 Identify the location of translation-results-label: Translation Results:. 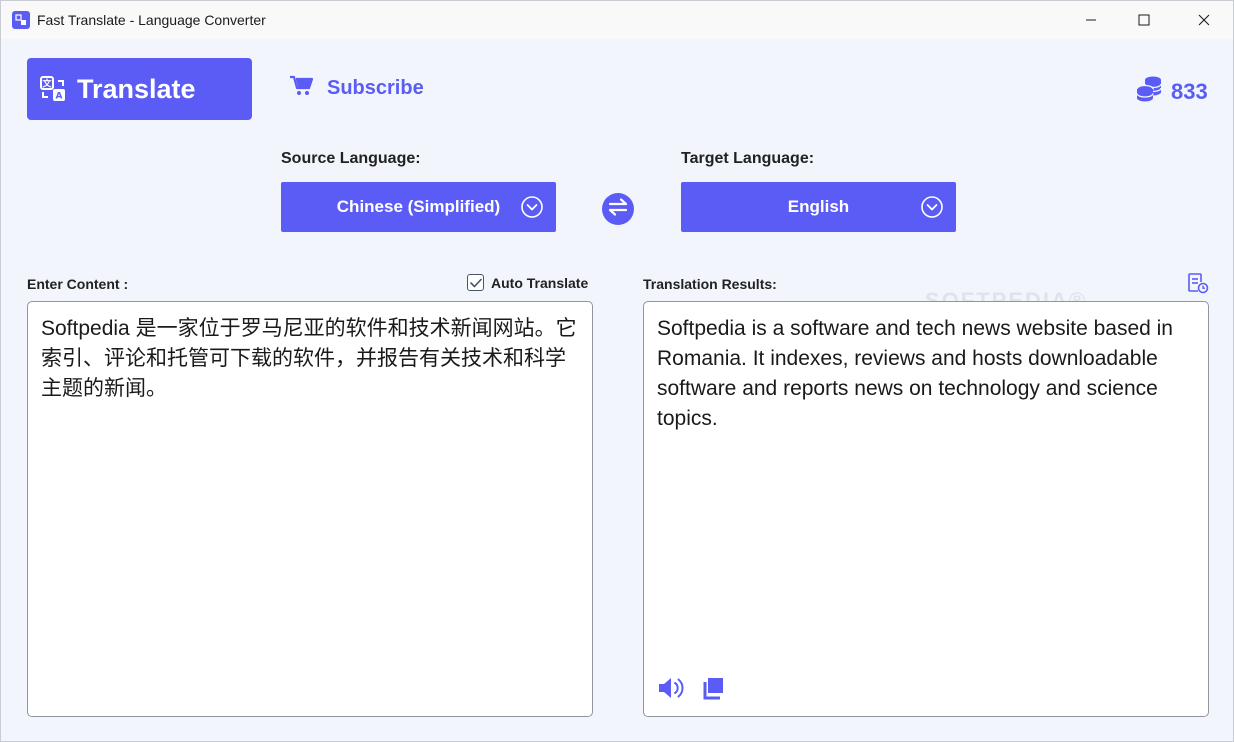
(710, 284).